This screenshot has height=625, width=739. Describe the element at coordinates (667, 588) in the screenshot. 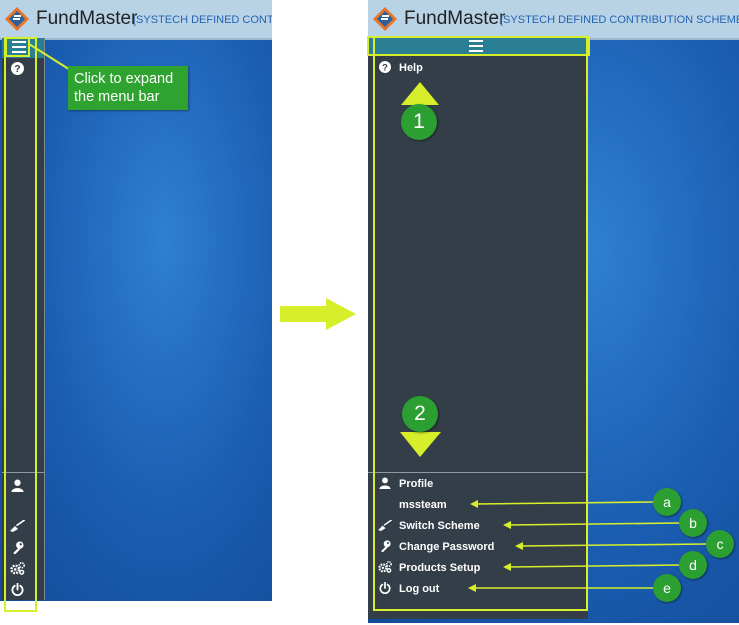

I see `badge-e: e` at that location.